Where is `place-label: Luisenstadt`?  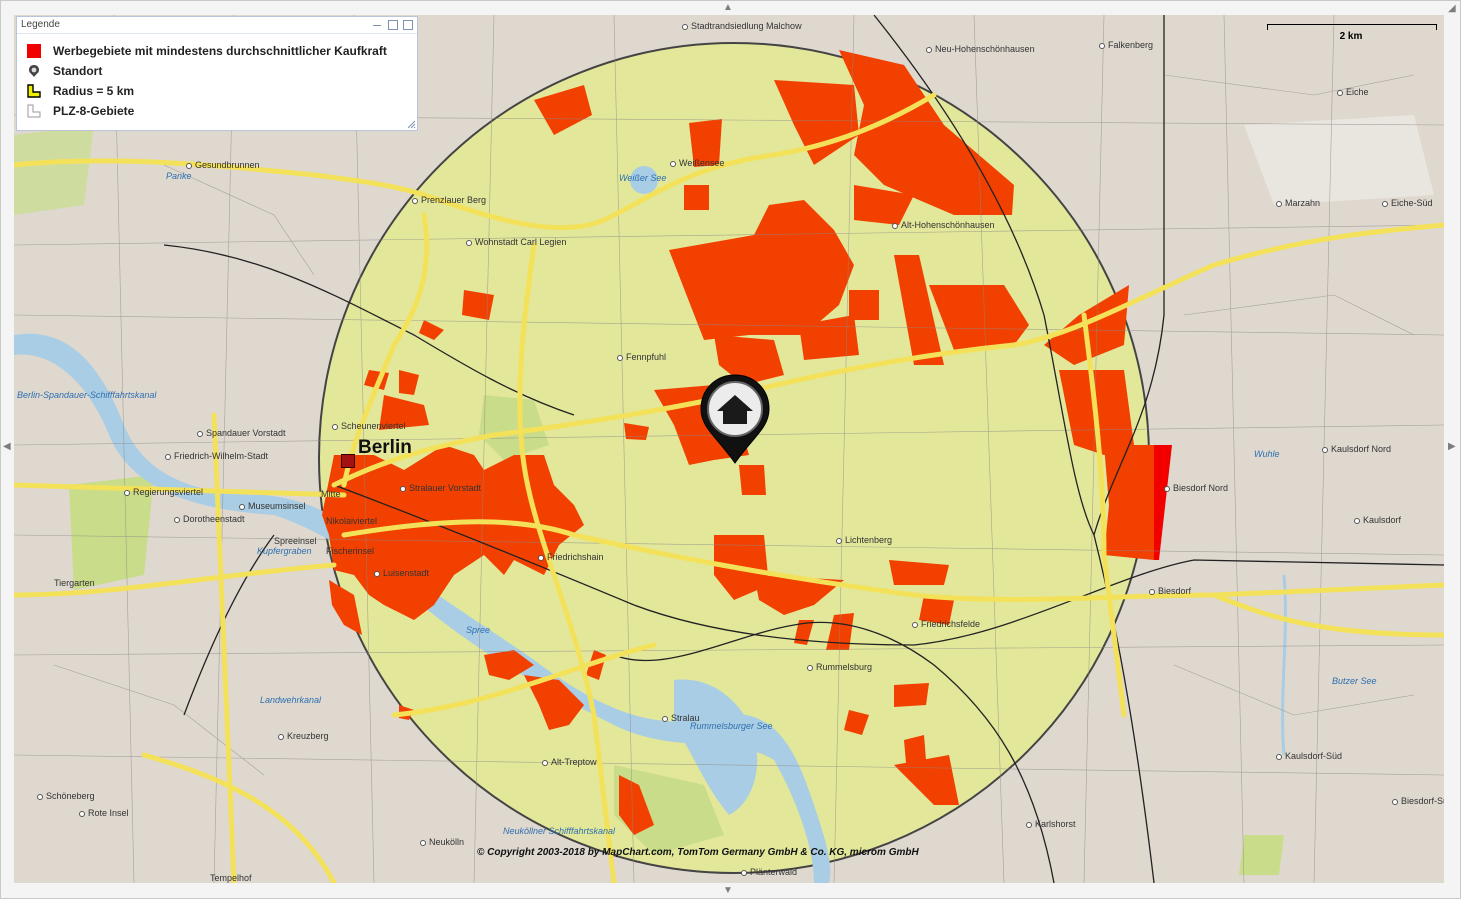 place-label: Luisenstadt is located at coordinates (401, 573).